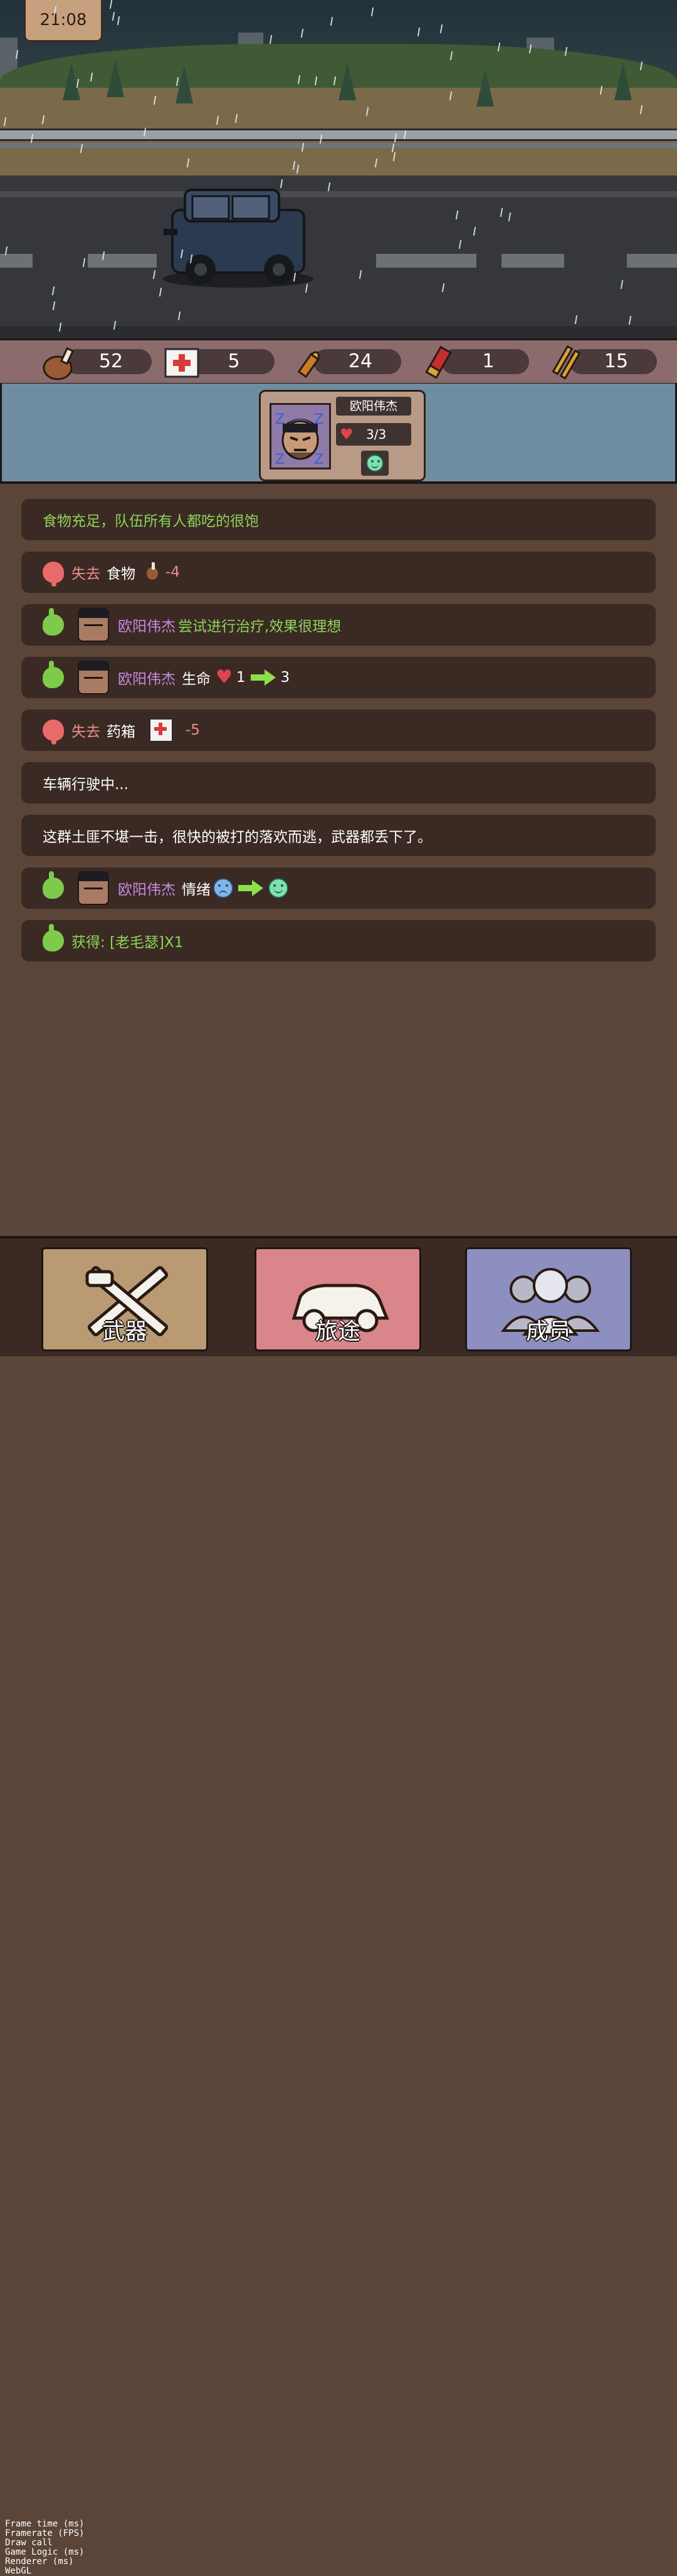  What do you see at coordinates (338, 1299) in the screenshot?
I see `nav-journey-button: 旅途` at bounding box center [338, 1299].